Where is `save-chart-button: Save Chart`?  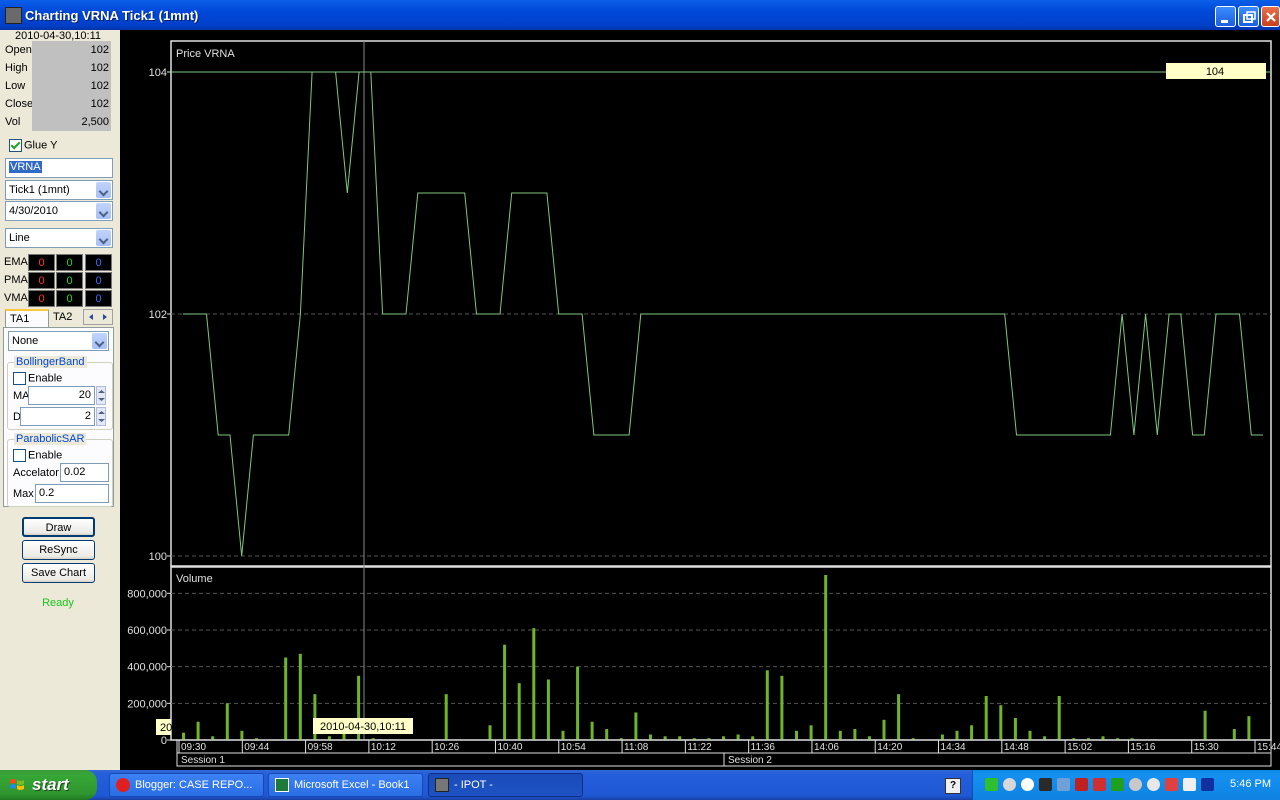
save-chart-button: Save Chart is located at coordinates (58, 573).